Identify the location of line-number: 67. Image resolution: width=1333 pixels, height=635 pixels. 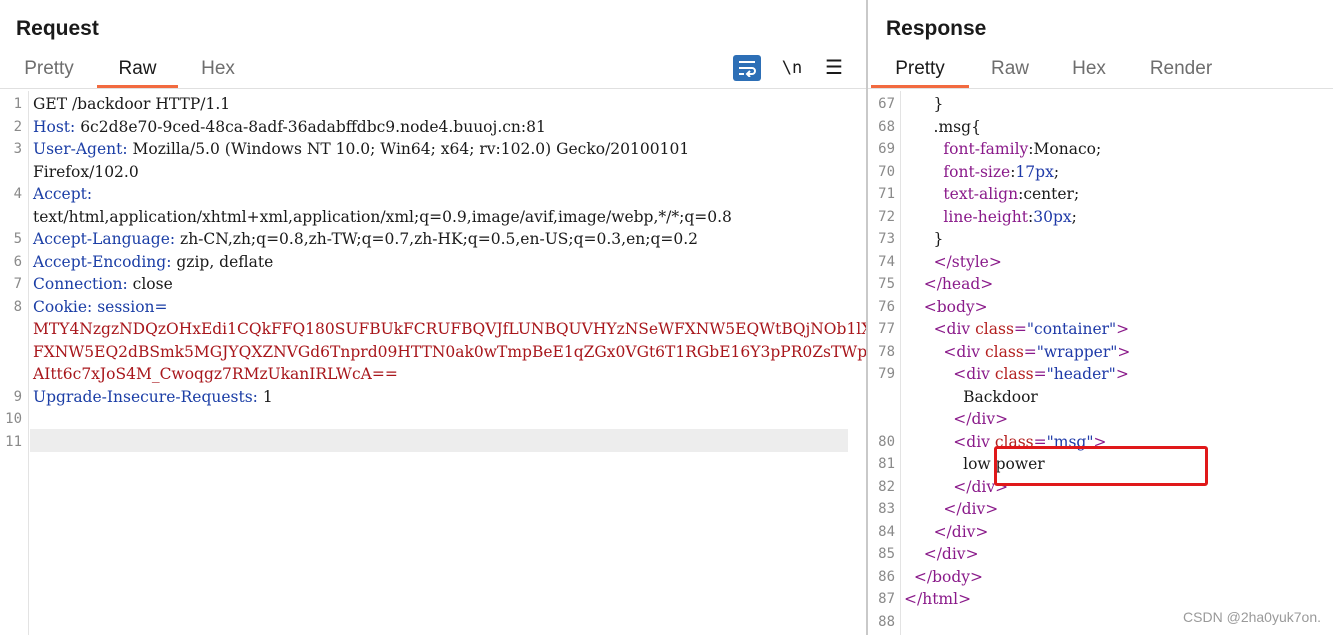
(886, 104).